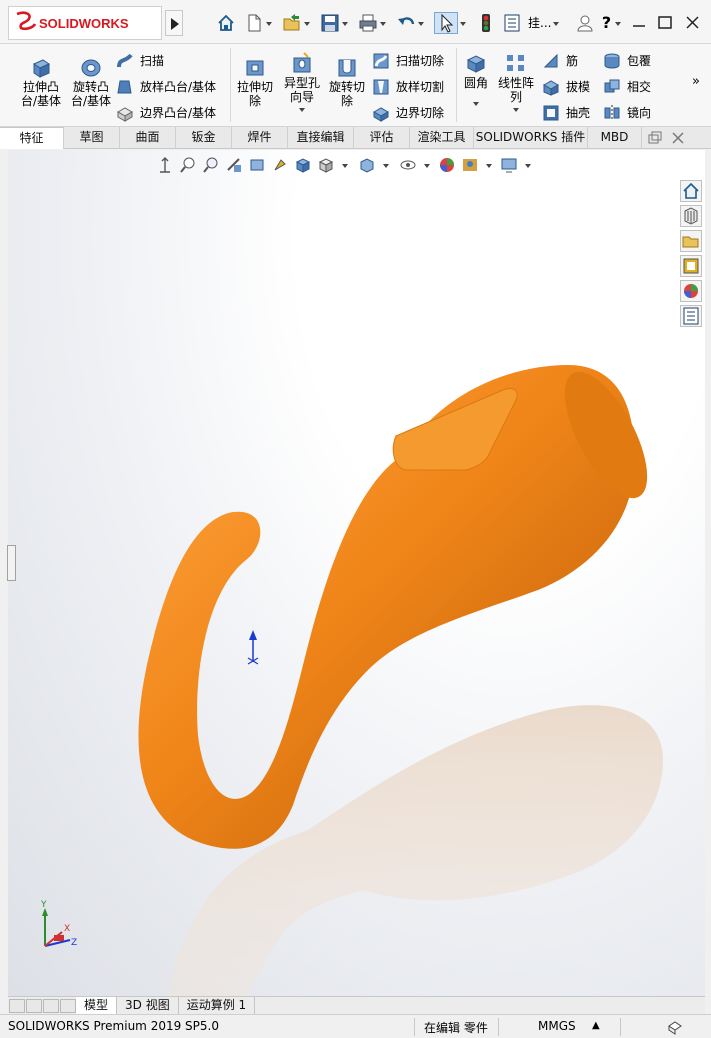 Image resolution: width=711 pixels, height=1038 pixels. What do you see at coordinates (627, 113) in the screenshot?
I see `mirror-button: 镜向` at bounding box center [627, 113].